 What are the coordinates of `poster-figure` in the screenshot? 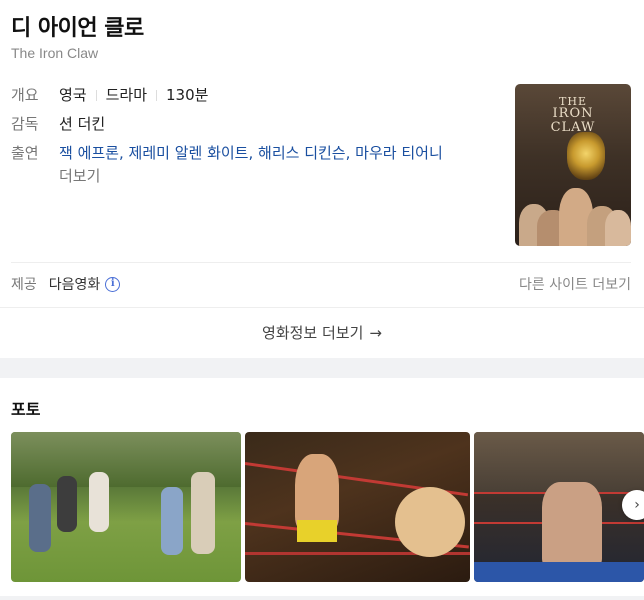 It's located at (618, 228).